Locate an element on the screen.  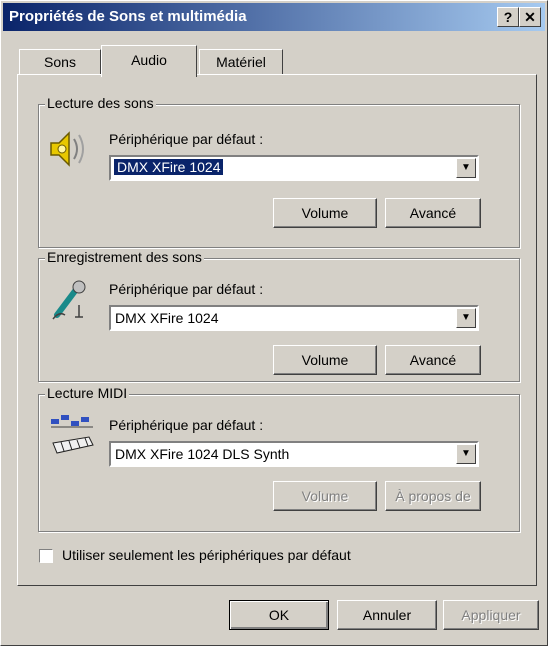
tab-materiel: Matériel is located at coordinates (241, 62).